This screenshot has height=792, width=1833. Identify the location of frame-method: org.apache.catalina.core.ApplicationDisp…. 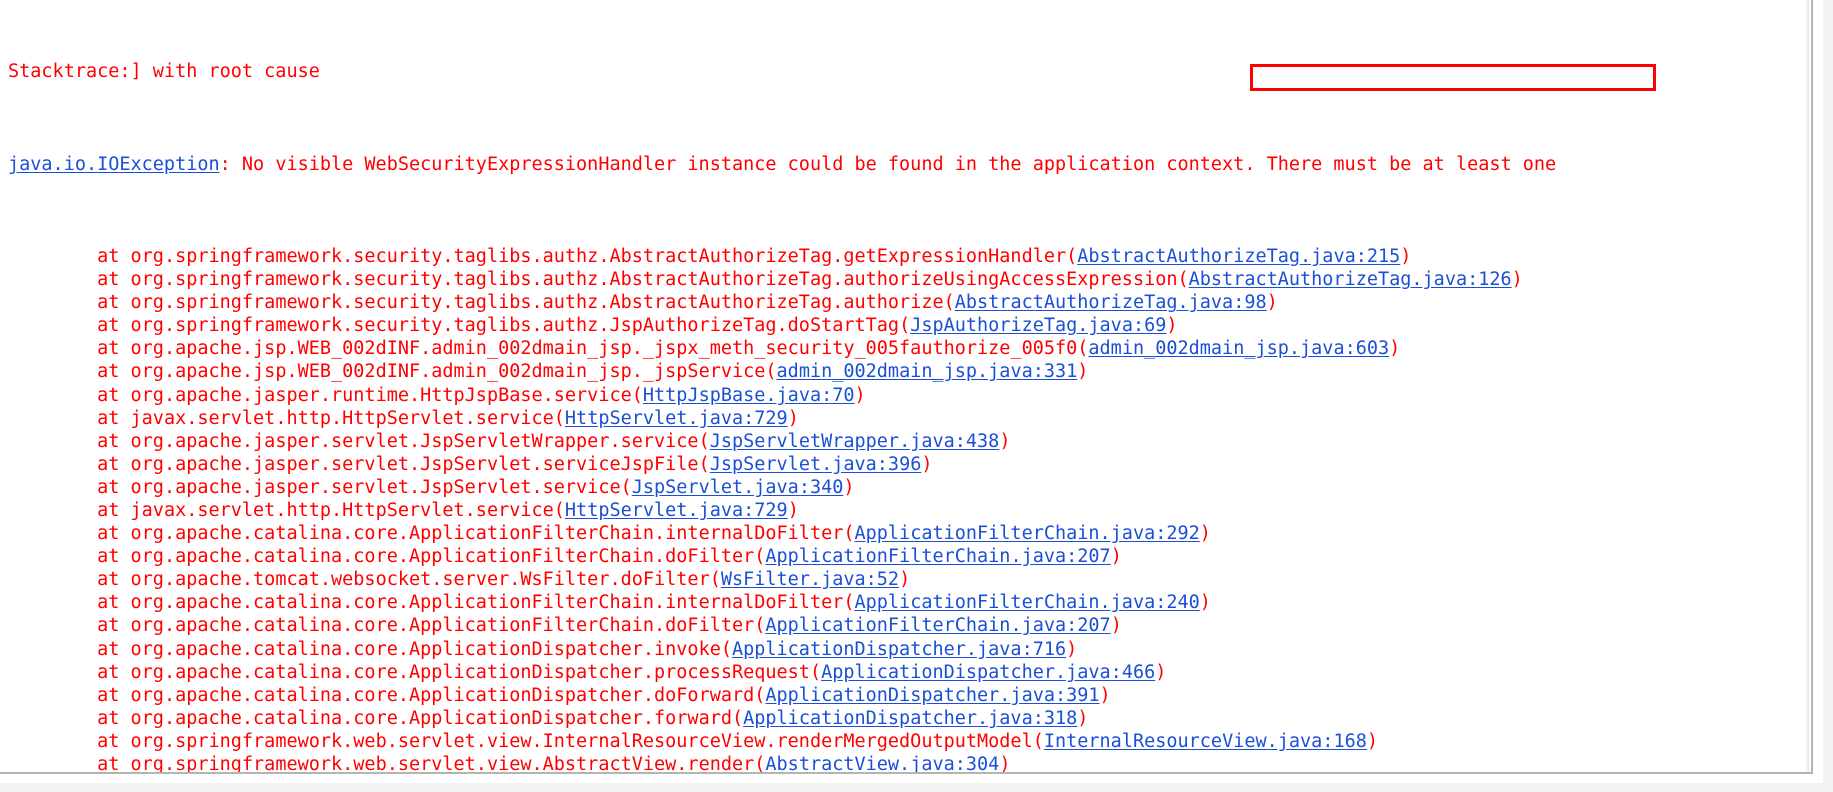
(442, 695).